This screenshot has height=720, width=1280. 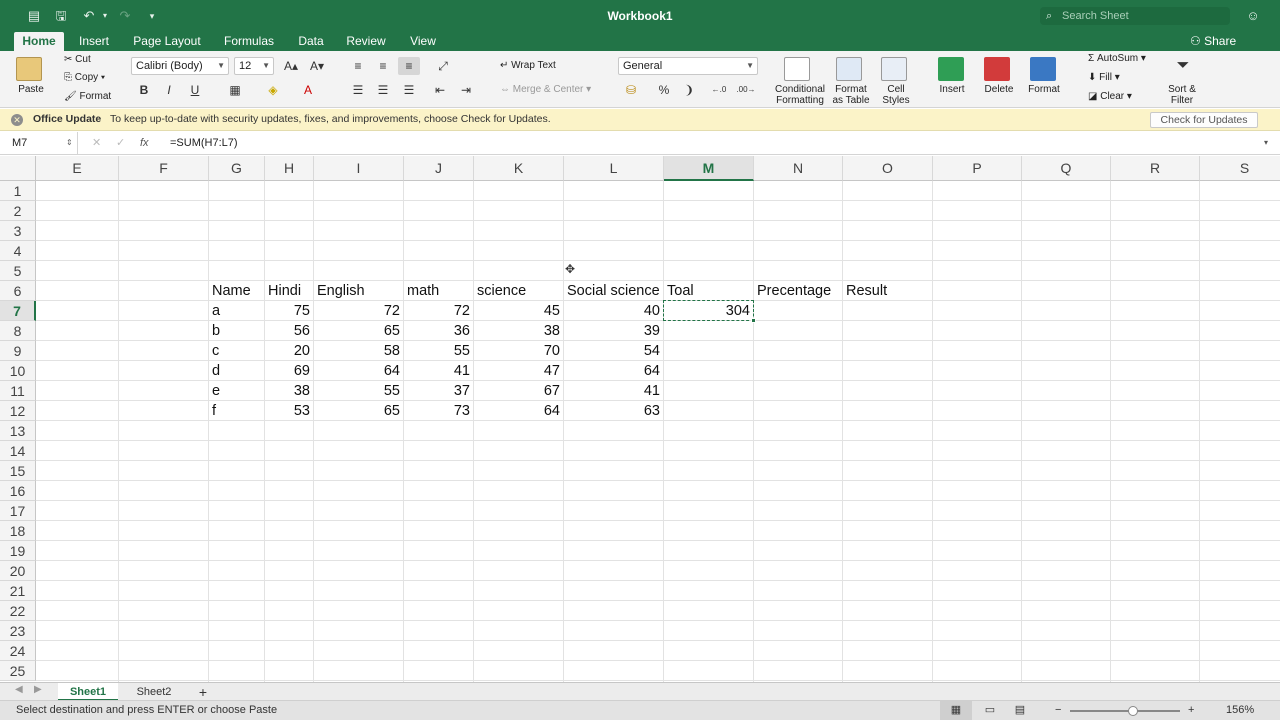 I want to click on normal-view-icon: ▦, so click(x=956, y=710).